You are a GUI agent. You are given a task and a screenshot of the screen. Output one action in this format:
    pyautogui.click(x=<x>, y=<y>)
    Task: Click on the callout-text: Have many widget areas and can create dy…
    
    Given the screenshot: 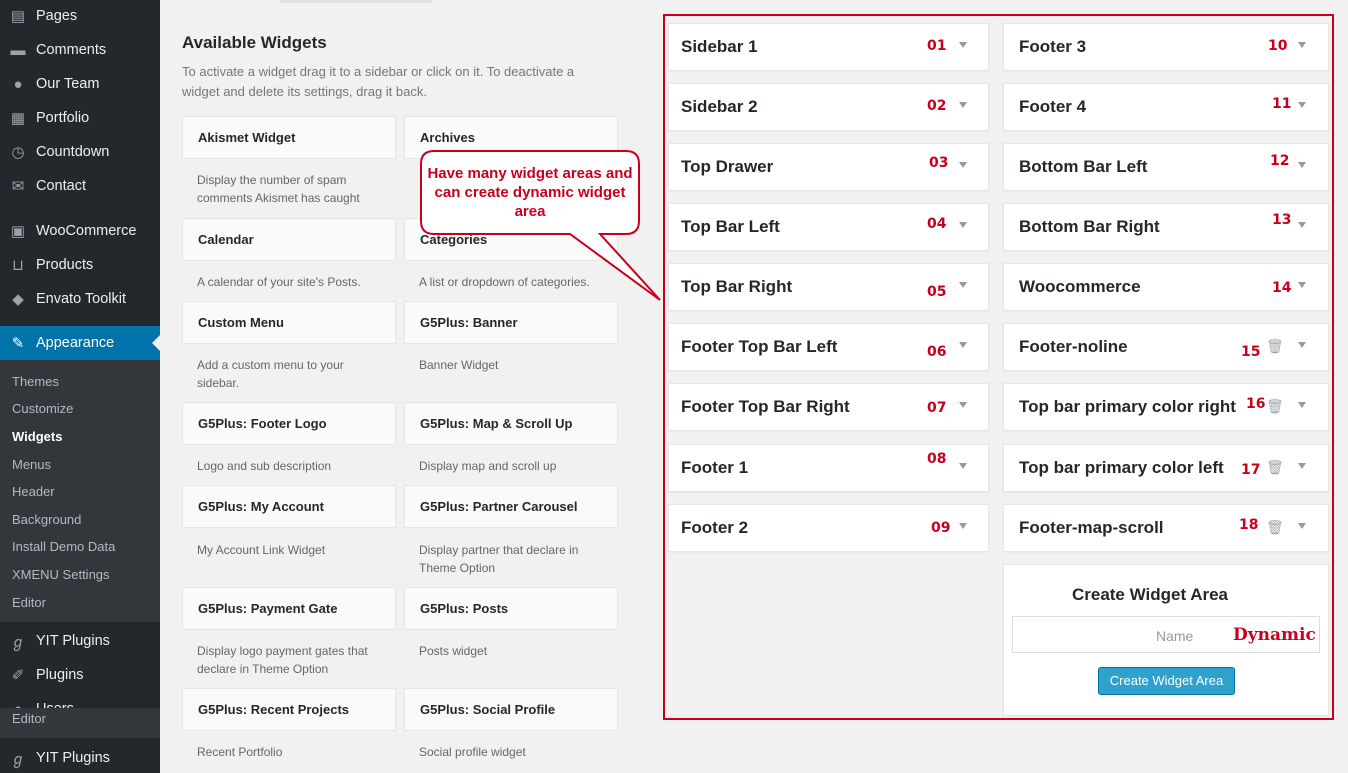 What is the action you would take?
    pyautogui.click(x=530, y=192)
    